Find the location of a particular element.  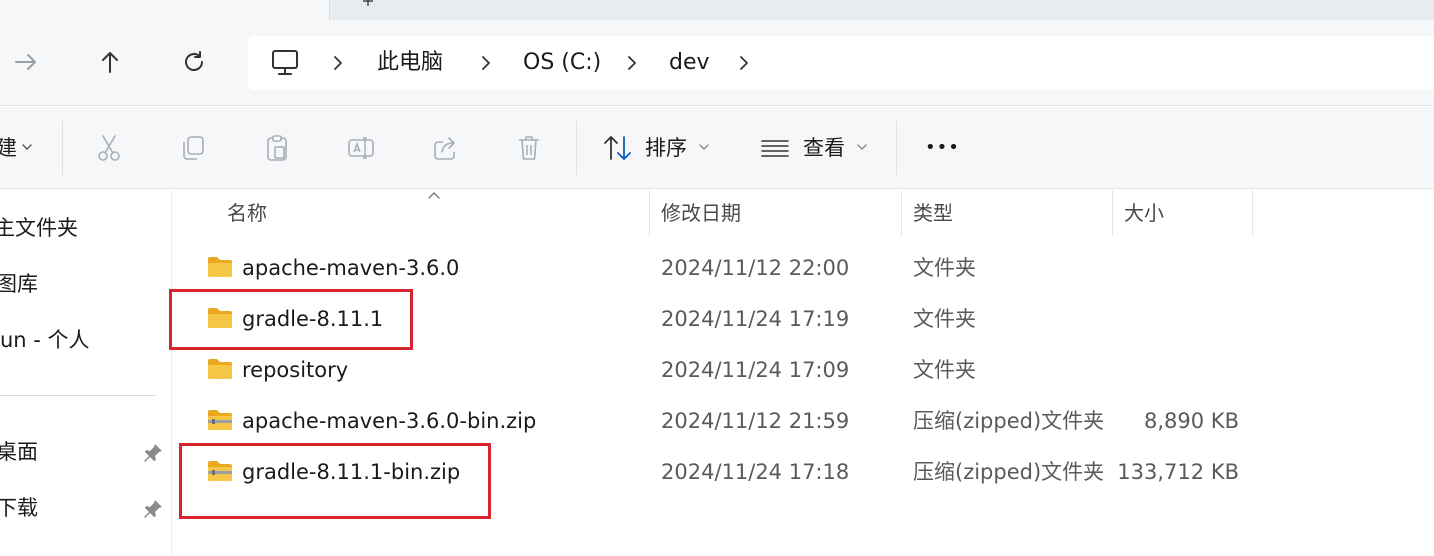

list-view-icon is located at coordinates (775, 148).